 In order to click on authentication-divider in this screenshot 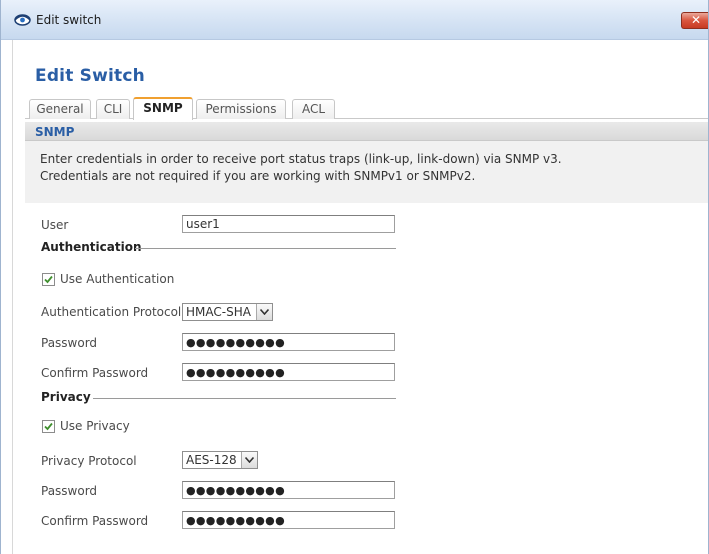, I will do `click(265, 248)`.